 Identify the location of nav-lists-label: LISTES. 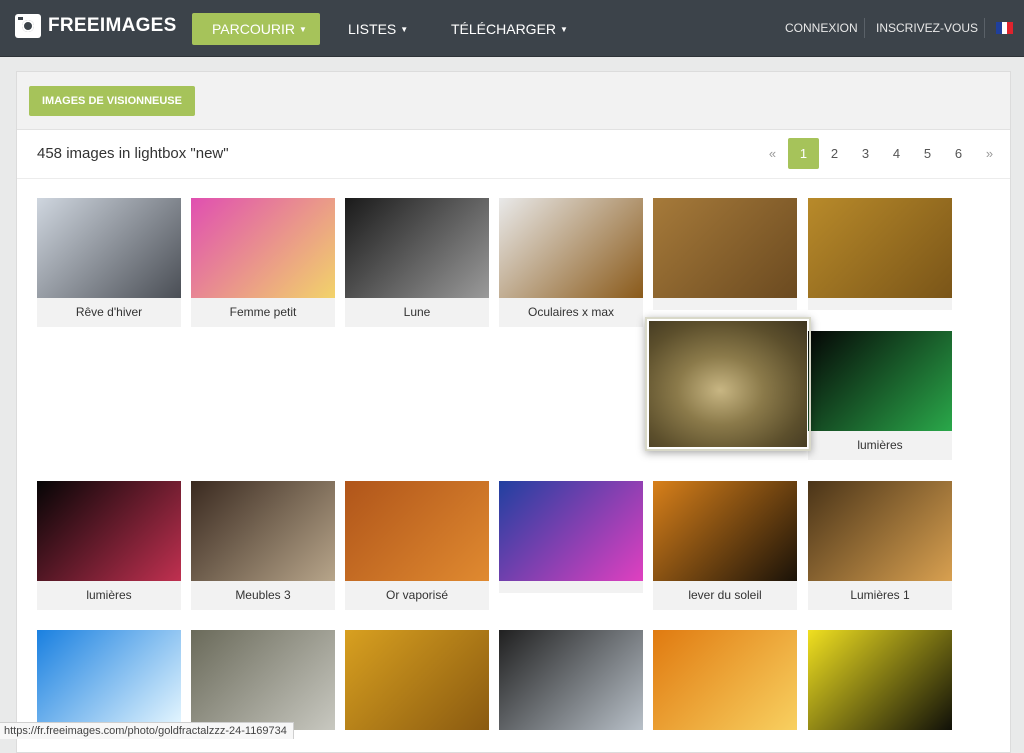
(372, 29).